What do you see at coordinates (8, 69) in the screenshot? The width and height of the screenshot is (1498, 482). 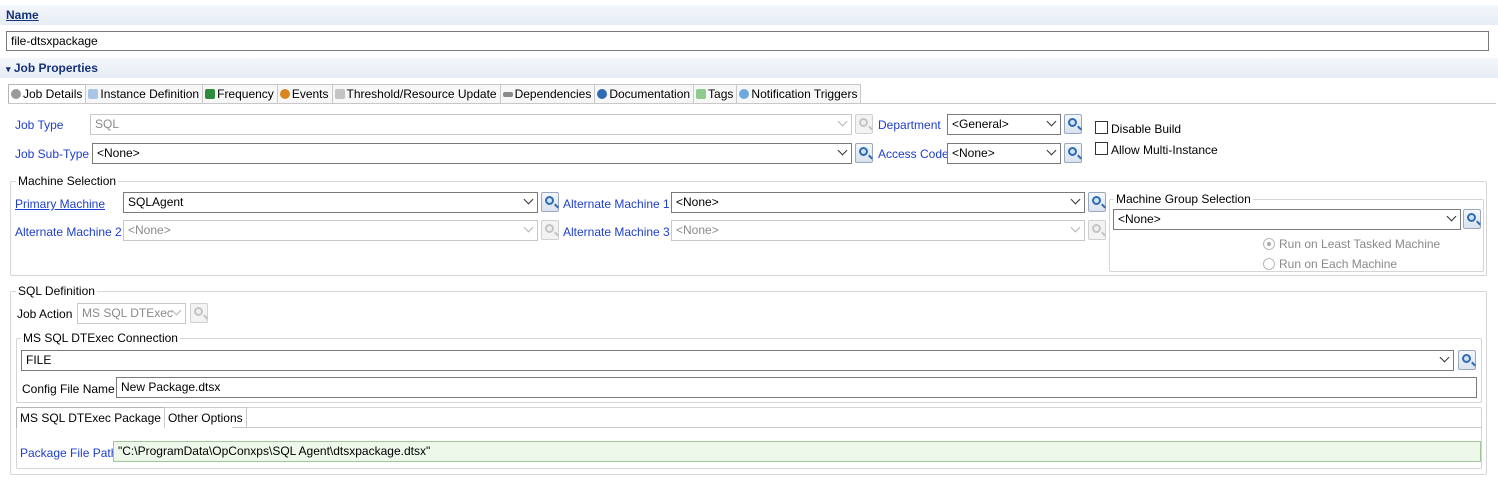 I see `collapse-icon: ▾` at bounding box center [8, 69].